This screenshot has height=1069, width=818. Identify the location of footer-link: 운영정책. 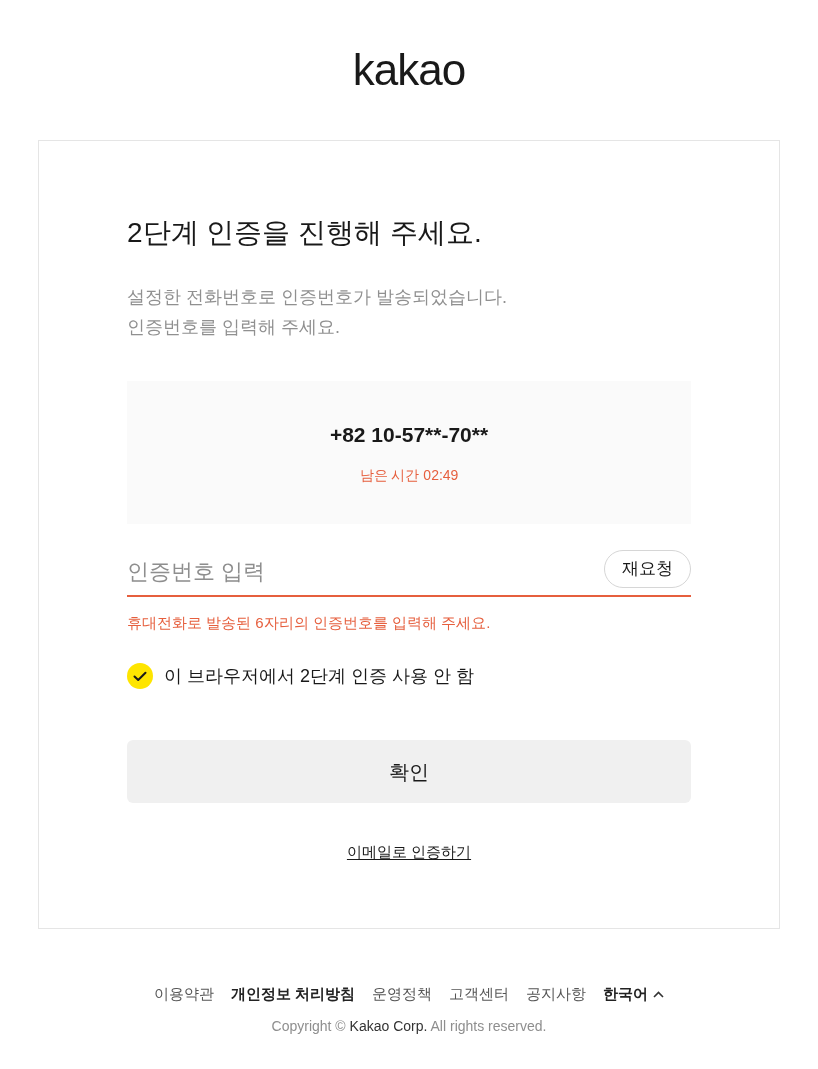
(402, 994).